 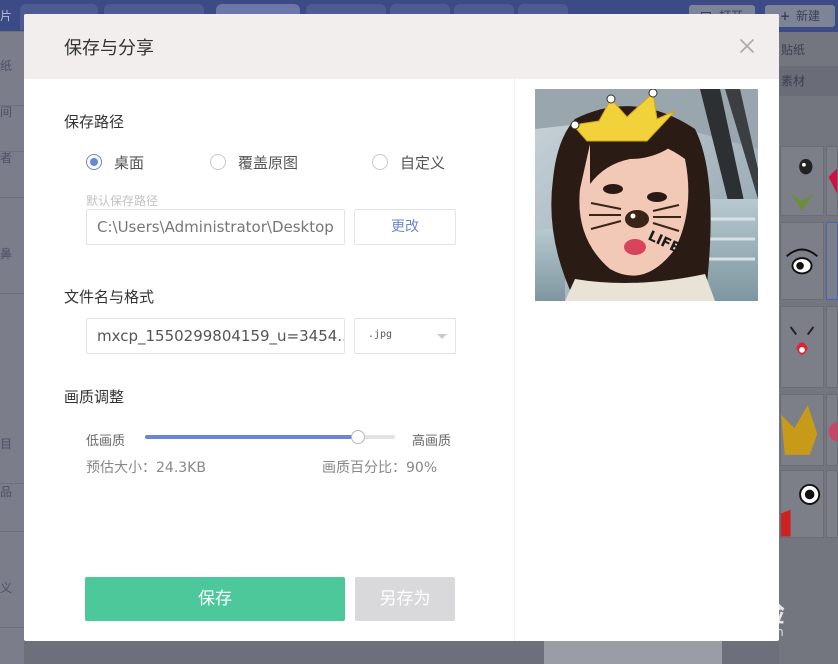 I want to click on close-button, so click(x=747, y=46).